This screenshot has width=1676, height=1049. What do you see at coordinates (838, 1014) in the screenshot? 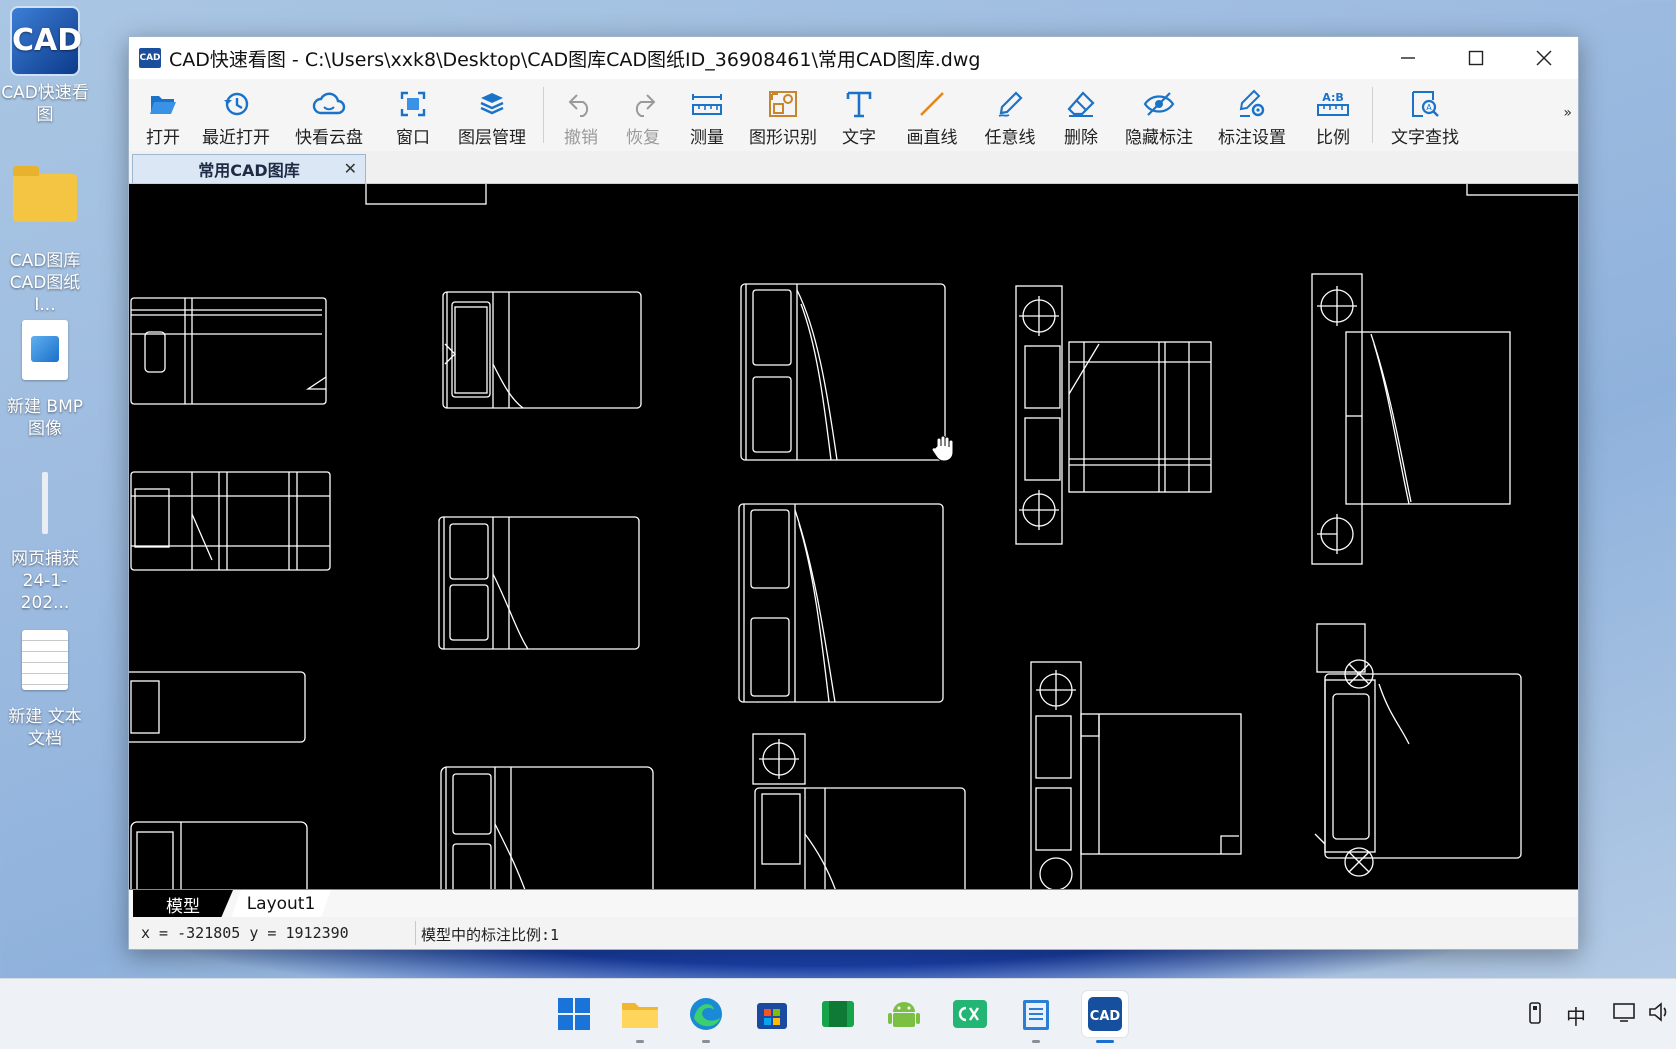
I see `taskbar-green-app` at bounding box center [838, 1014].